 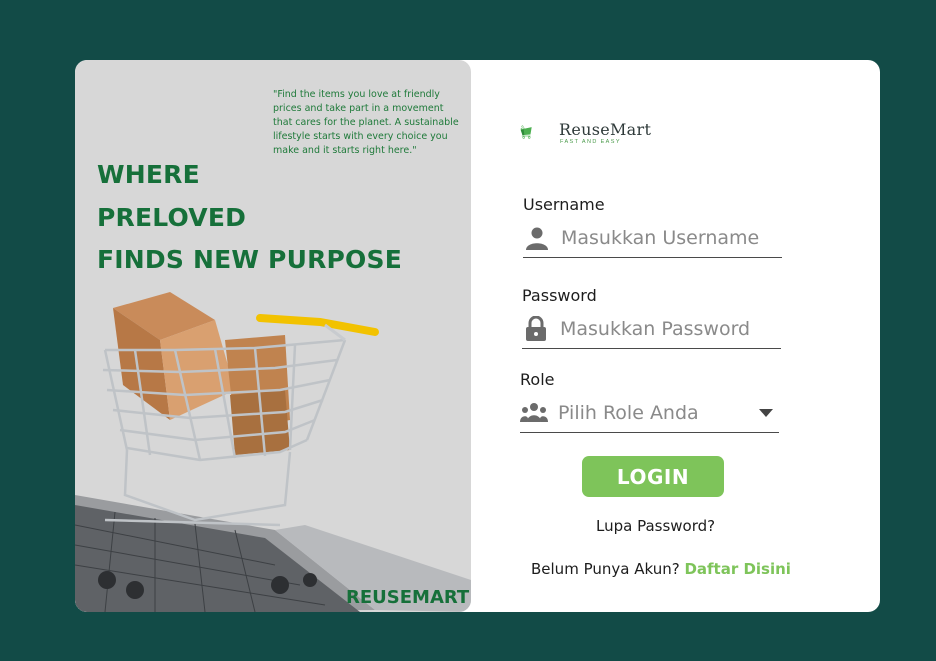 What do you see at coordinates (534, 413) in the screenshot?
I see `group-icon` at bounding box center [534, 413].